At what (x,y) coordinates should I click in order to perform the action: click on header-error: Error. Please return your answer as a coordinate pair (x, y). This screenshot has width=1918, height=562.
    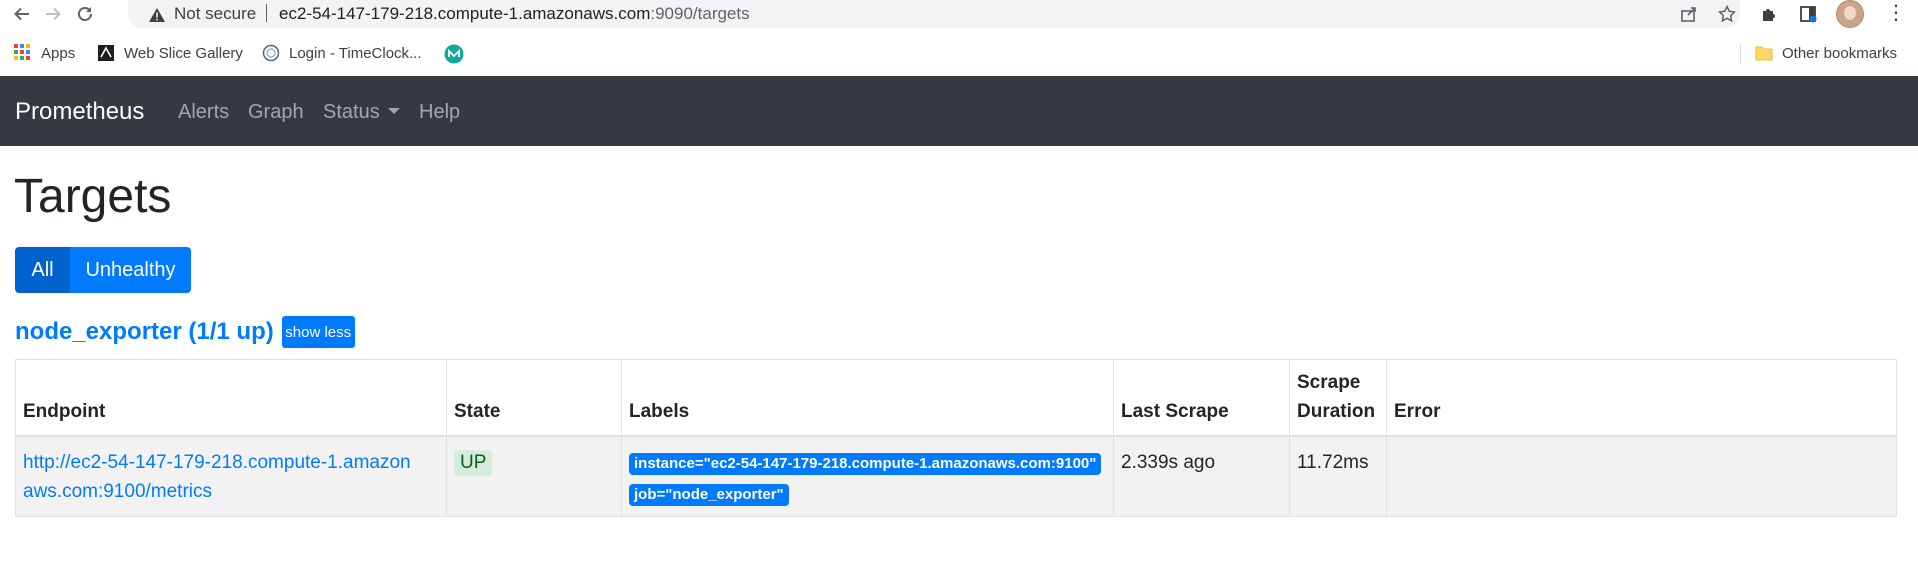
    Looking at the image, I should click on (1641, 398).